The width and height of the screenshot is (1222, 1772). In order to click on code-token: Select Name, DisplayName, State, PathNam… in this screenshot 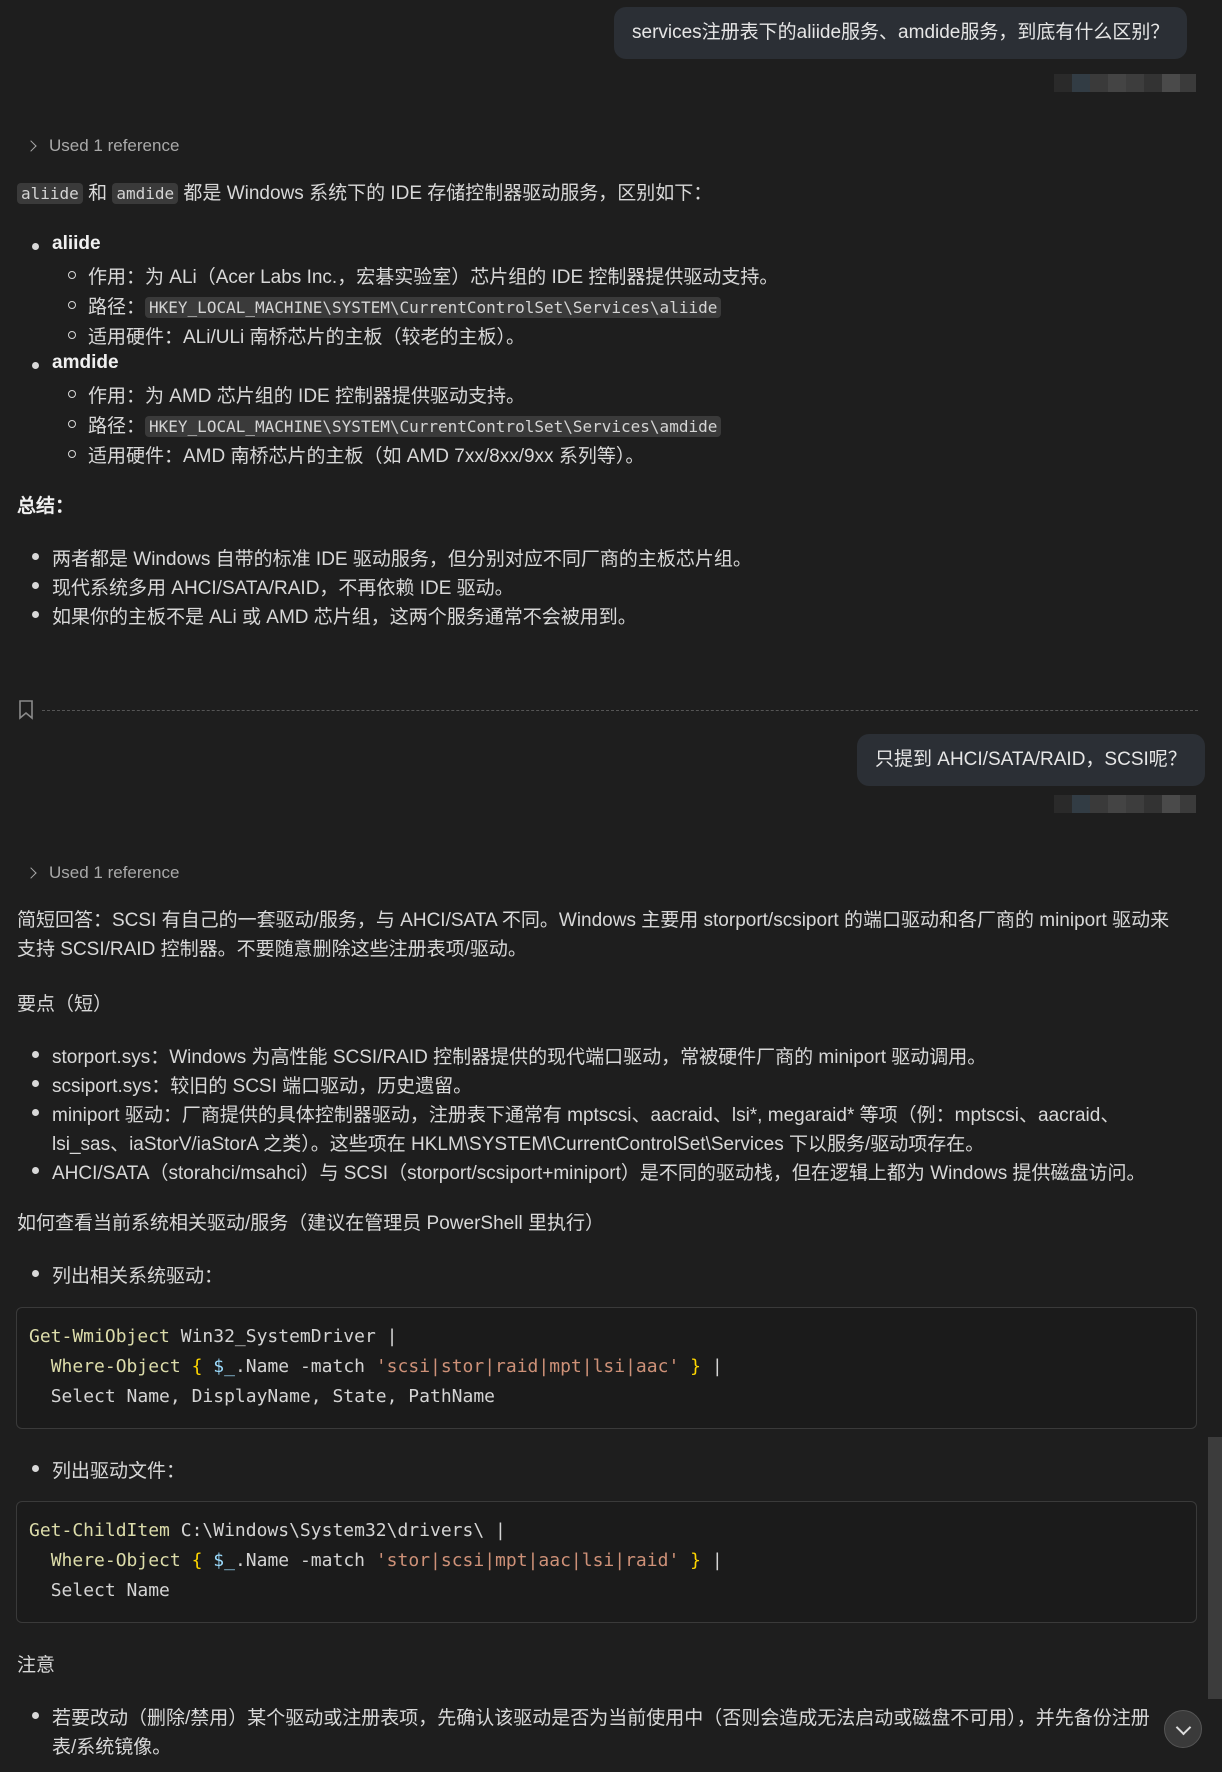, I will do `click(273, 1396)`.